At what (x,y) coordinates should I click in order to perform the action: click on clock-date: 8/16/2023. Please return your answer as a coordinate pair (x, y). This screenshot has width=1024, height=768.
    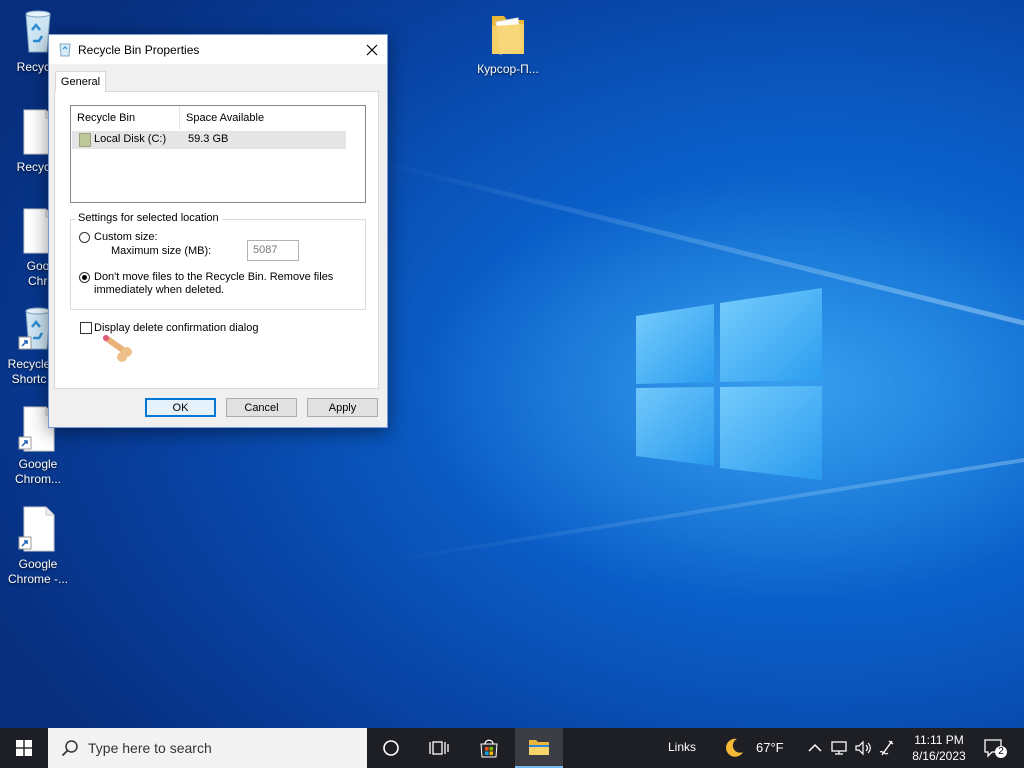
    Looking at the image, I should click on (939, 756).